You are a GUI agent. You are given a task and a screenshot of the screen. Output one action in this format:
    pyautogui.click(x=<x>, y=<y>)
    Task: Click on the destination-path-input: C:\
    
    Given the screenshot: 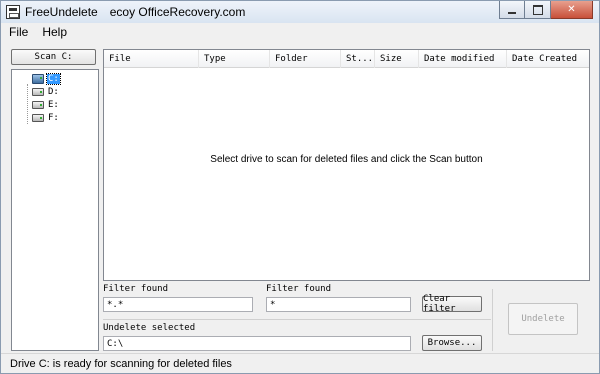 What is the action you would take?
    pyautogui.click(x=257, y=343)
    